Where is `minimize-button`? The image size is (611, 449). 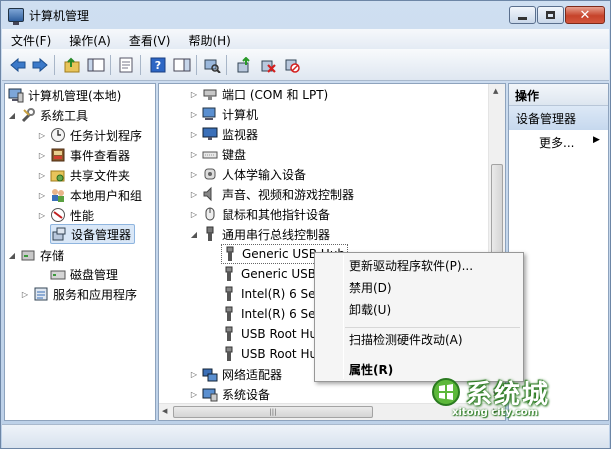
minimize-button is located at coordinates (522, 15).